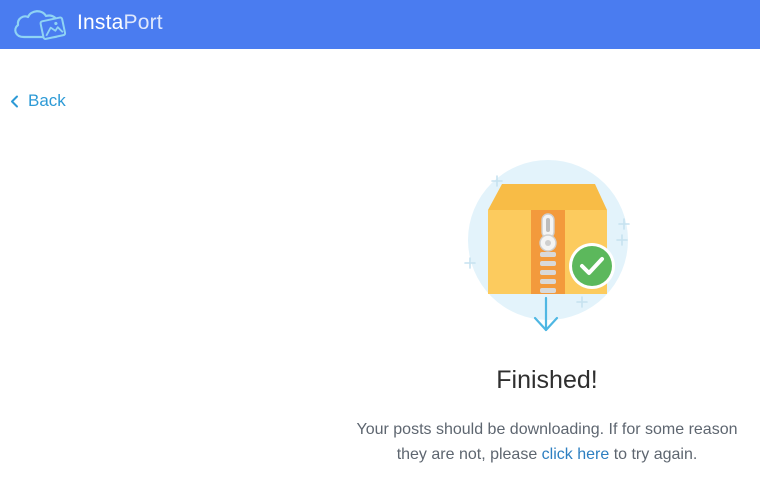 The height and width of the screenshot is (485, 760). What do you see at coordinates (100, 22) in the screenshot?
I see `brand-prefix: Insta` at bounding box center [100, 22].